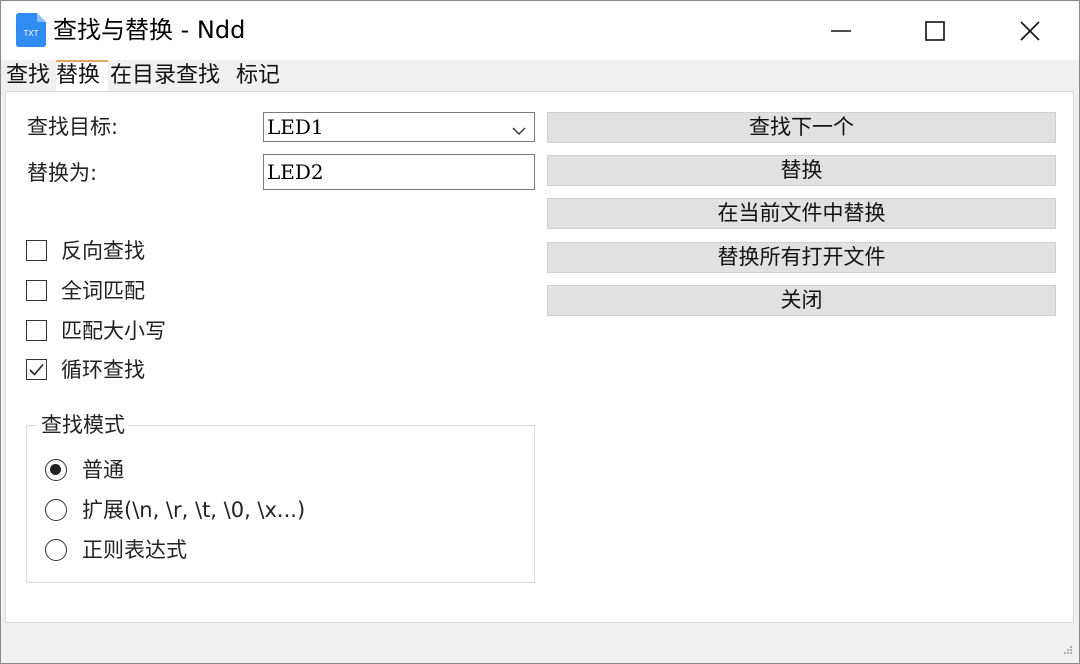 This screenshot has height=664, width=1080. I want to click on tab-bar: 查找 替换 在目录查找 标记, so click(540, 75).